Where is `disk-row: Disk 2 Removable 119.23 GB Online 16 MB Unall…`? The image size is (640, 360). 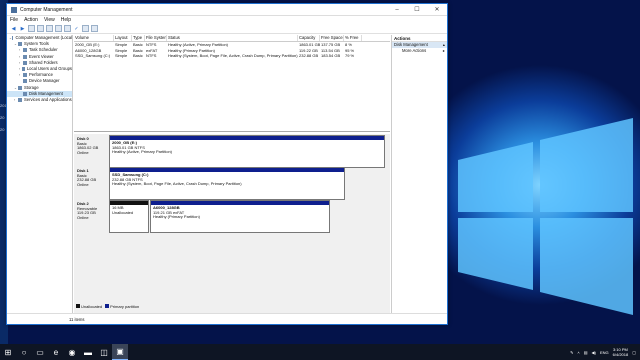
disk-row: Disk 2 Removable 119.23 GB Online 16 MB Unall… is located at coordinates (203, 216).